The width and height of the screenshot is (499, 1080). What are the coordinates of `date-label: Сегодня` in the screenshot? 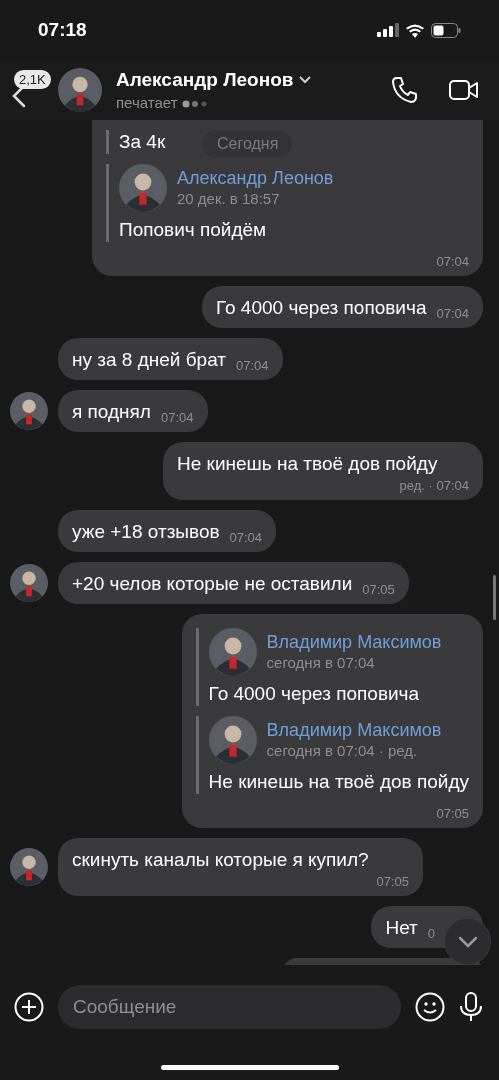 It's located at (248, 144).